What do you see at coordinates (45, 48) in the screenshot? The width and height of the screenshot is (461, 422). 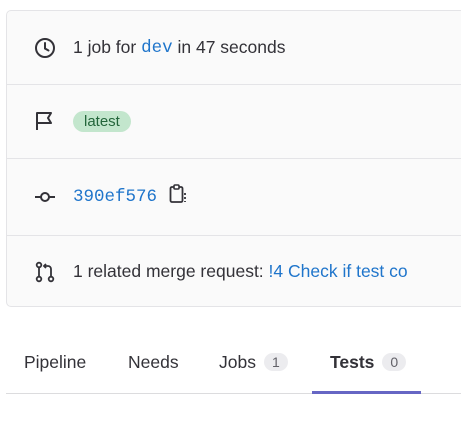 I see `clock-icon` at bounding box center [45, 48].